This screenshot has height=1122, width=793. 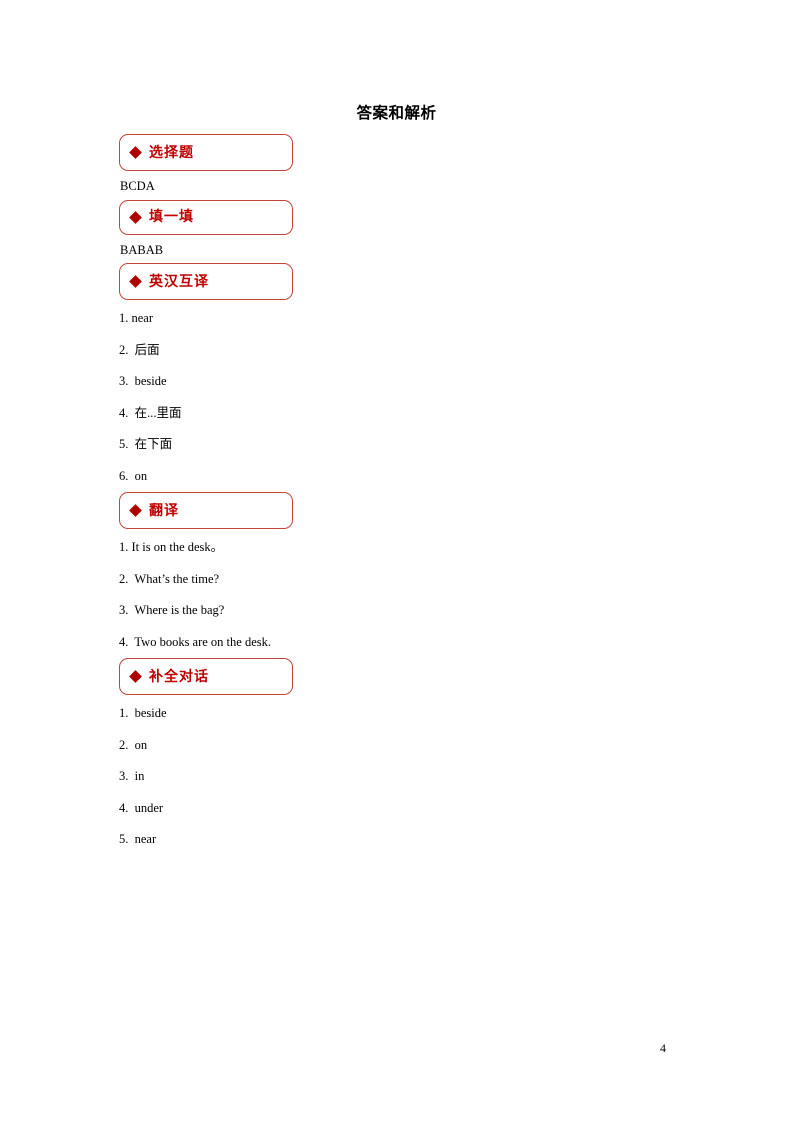 I want to click on answer-text-choice: BCDA, so click(x=137, y=186).